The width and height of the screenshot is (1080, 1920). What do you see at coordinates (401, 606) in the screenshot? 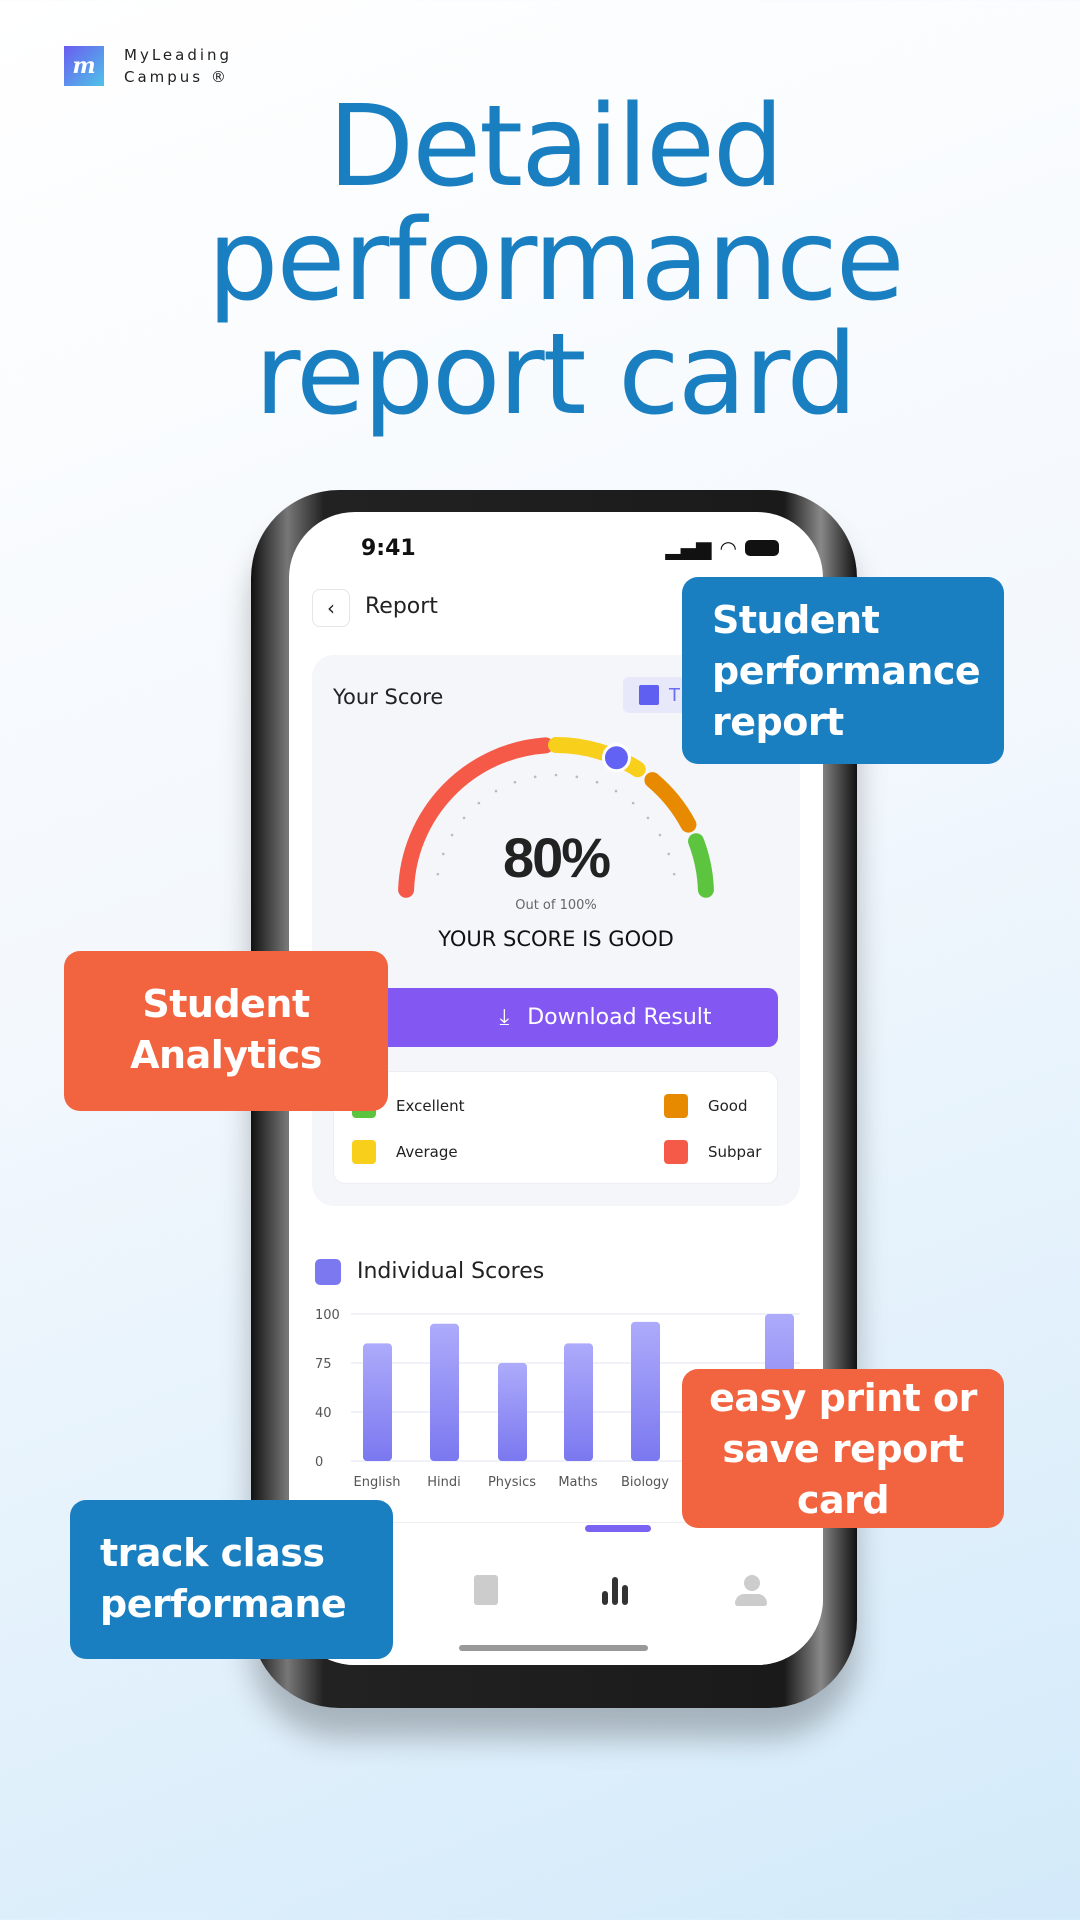
I see `page-title: Report` at bounding box center [401, 606].